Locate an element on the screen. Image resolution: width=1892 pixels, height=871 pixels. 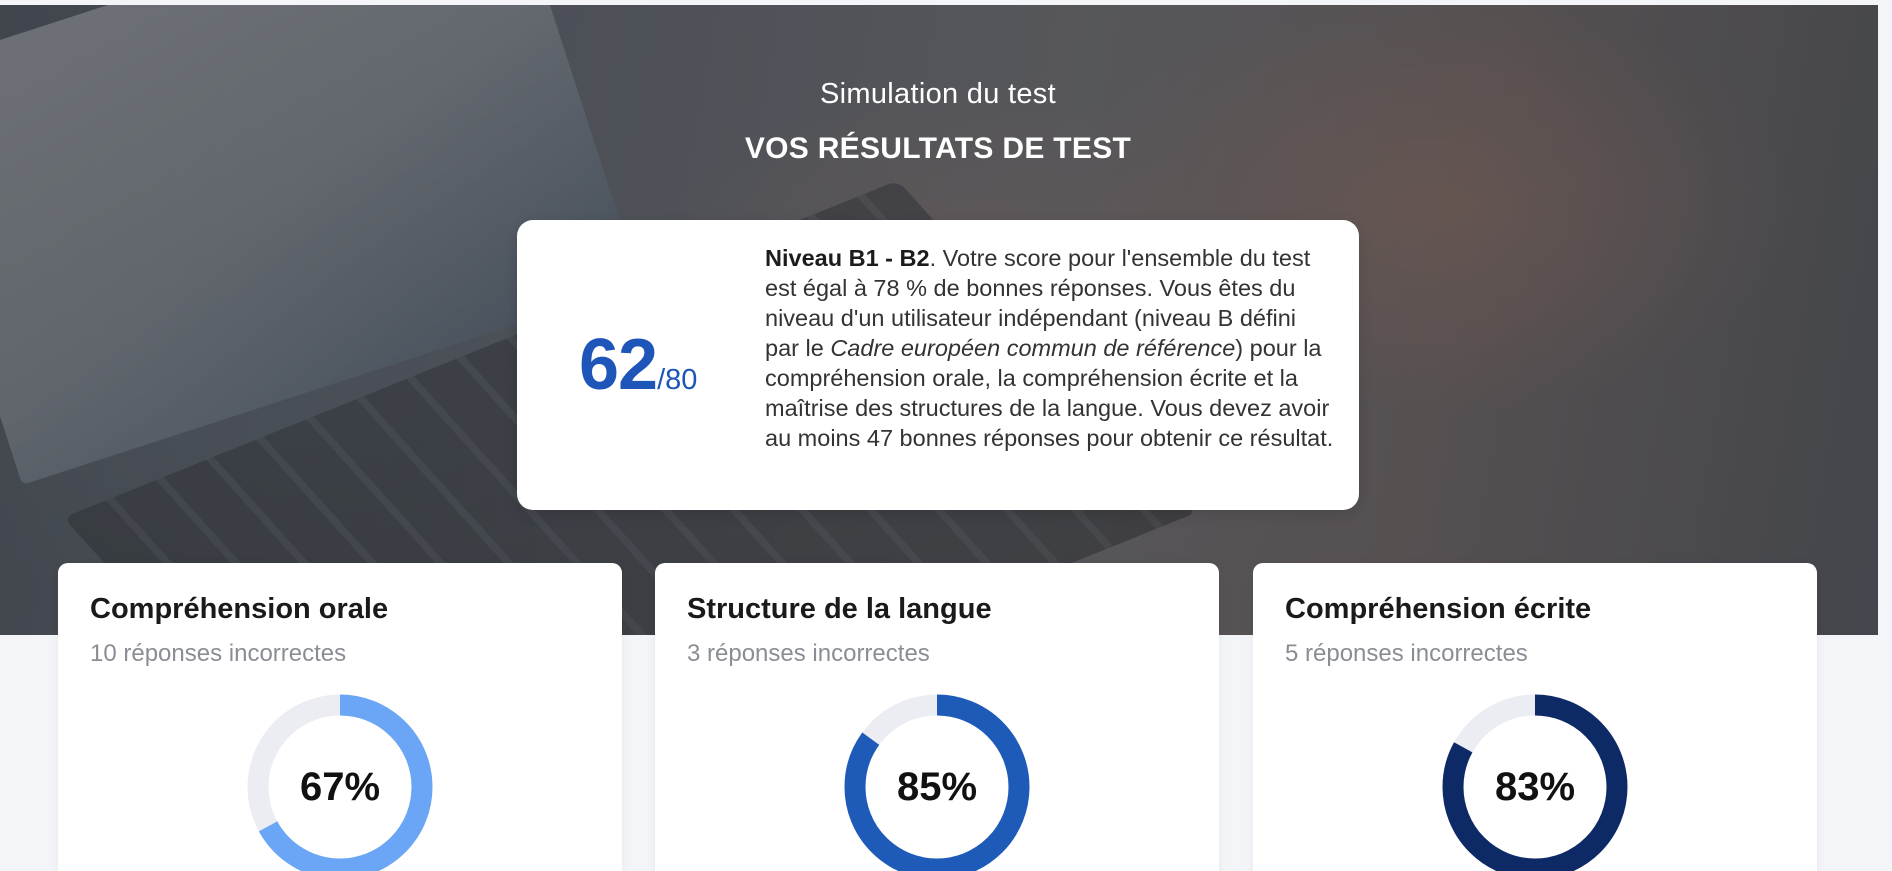
section-donut-chart: 67% is located at coordinates (340, 781).